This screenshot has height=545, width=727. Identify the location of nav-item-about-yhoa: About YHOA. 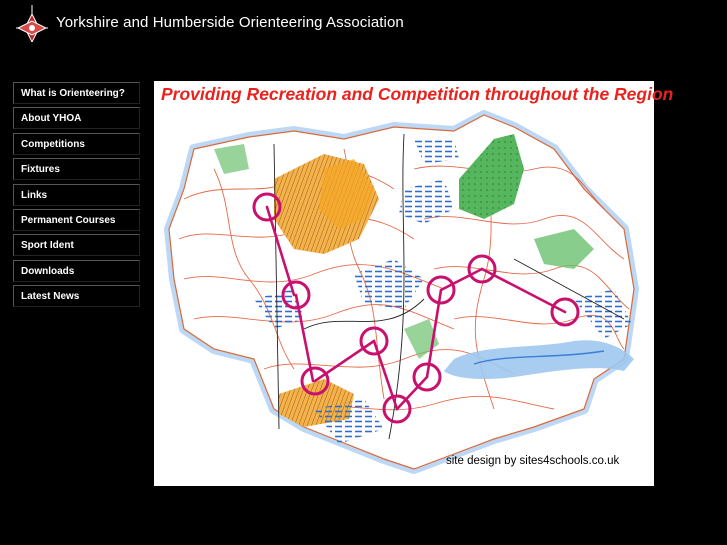
(76, 118).